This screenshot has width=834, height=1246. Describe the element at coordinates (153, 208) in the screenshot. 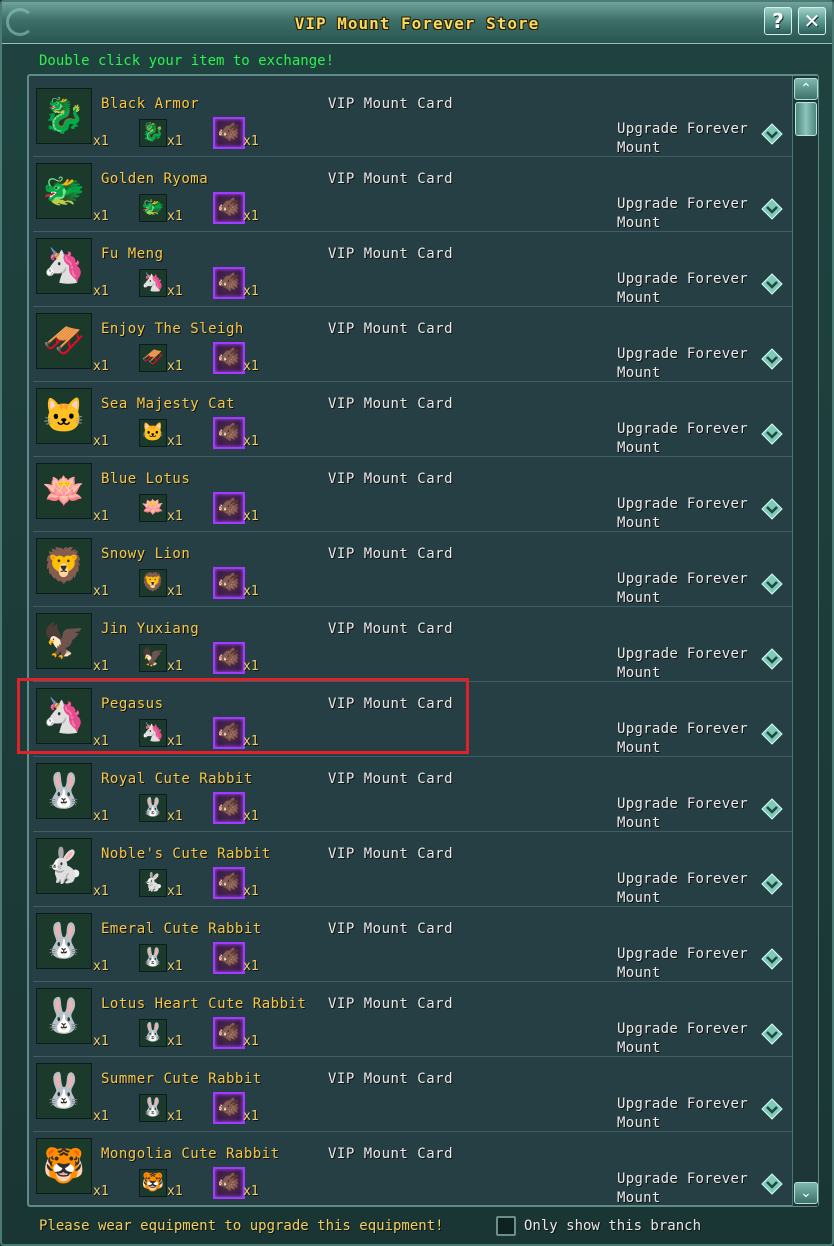

I see `mount-material-icon: 🐲` at that location.